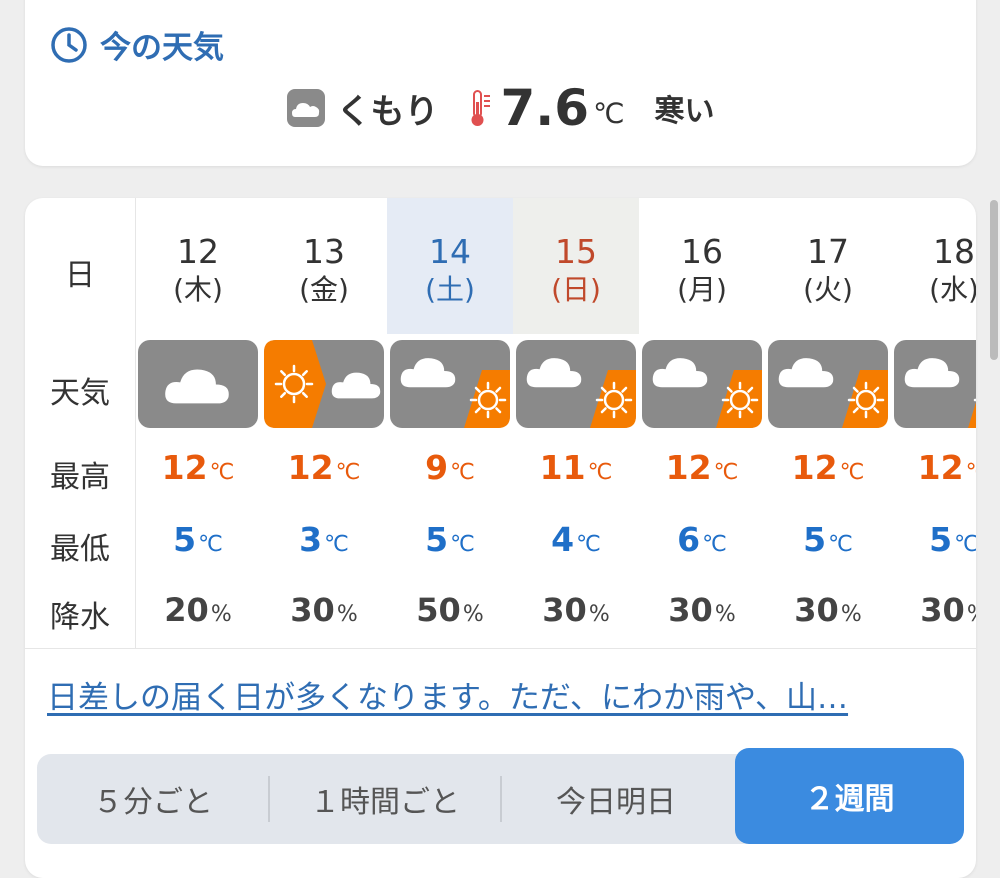 Image resolution: width=1000 pixels, height=878 pixels. What do you see at coordinates (828, 251) in the screenshot?
I see `day-date: 17` at bounding box center [828, 251].